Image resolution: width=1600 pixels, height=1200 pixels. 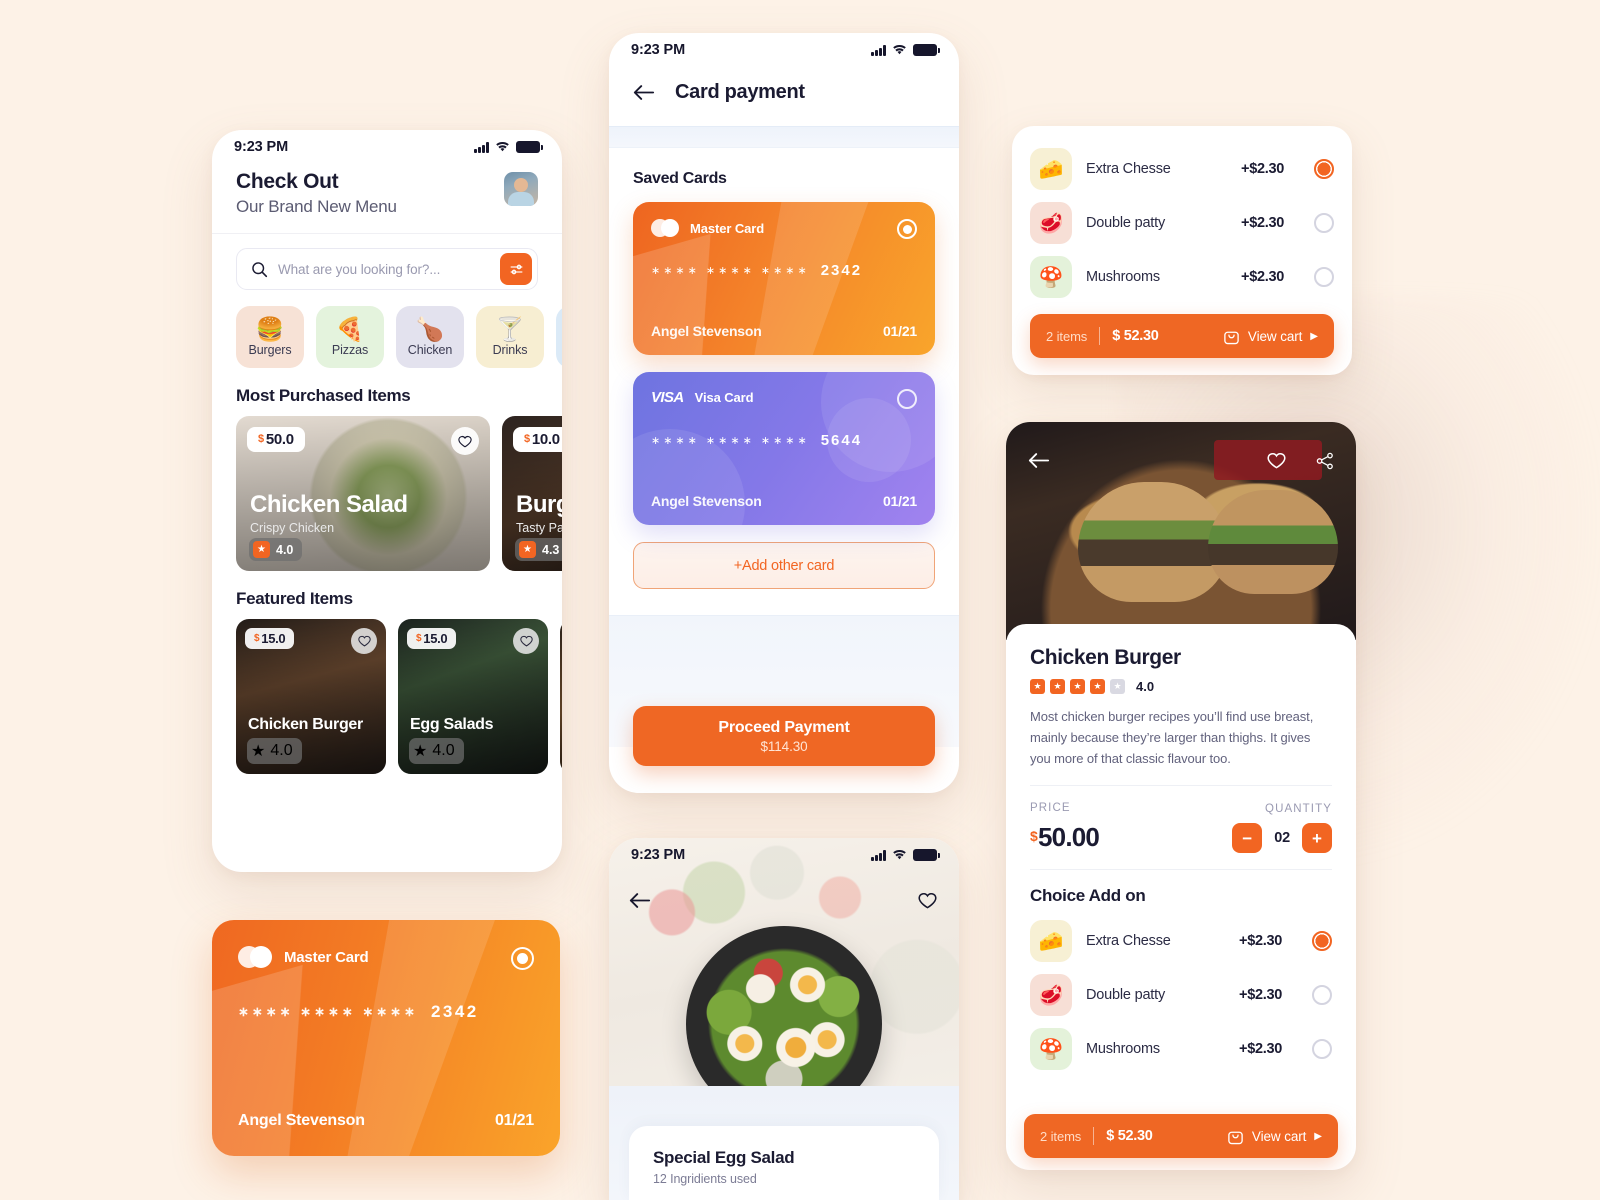 What do you see at coordinates (559, 337) in the screenshot?
I see `category-next` at bounding box center [559, 337].